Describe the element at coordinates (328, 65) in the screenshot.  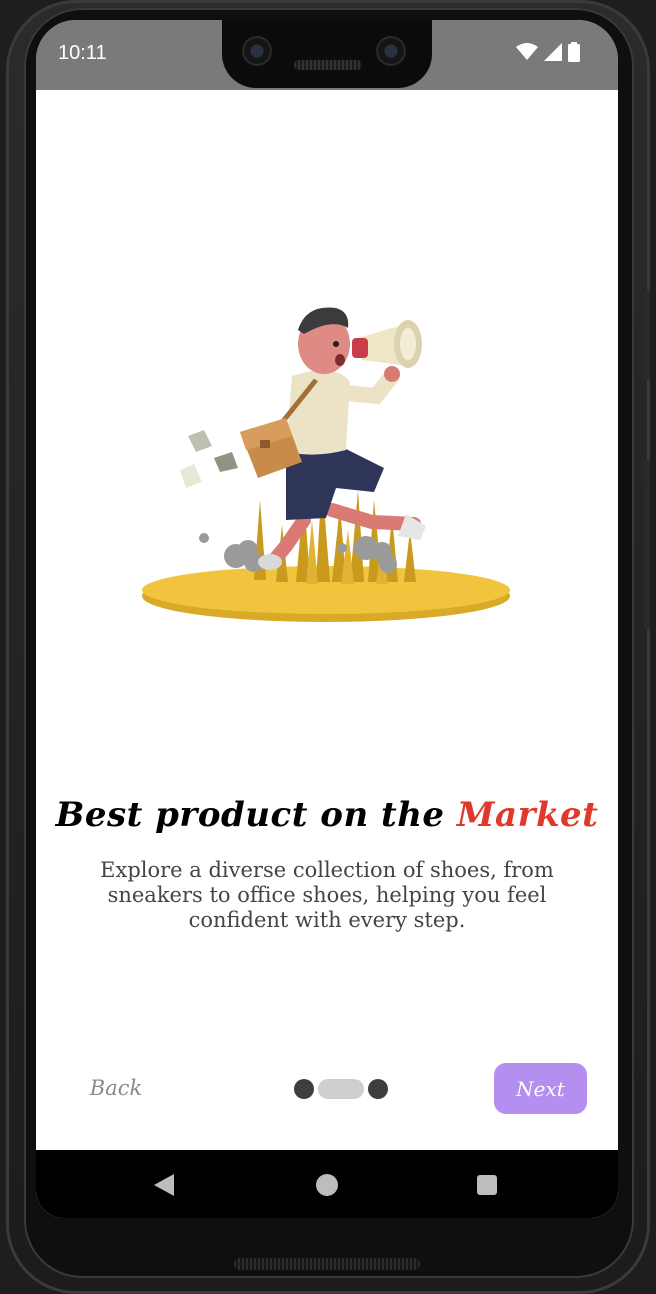
I see `earpiece-speaker` at that location.